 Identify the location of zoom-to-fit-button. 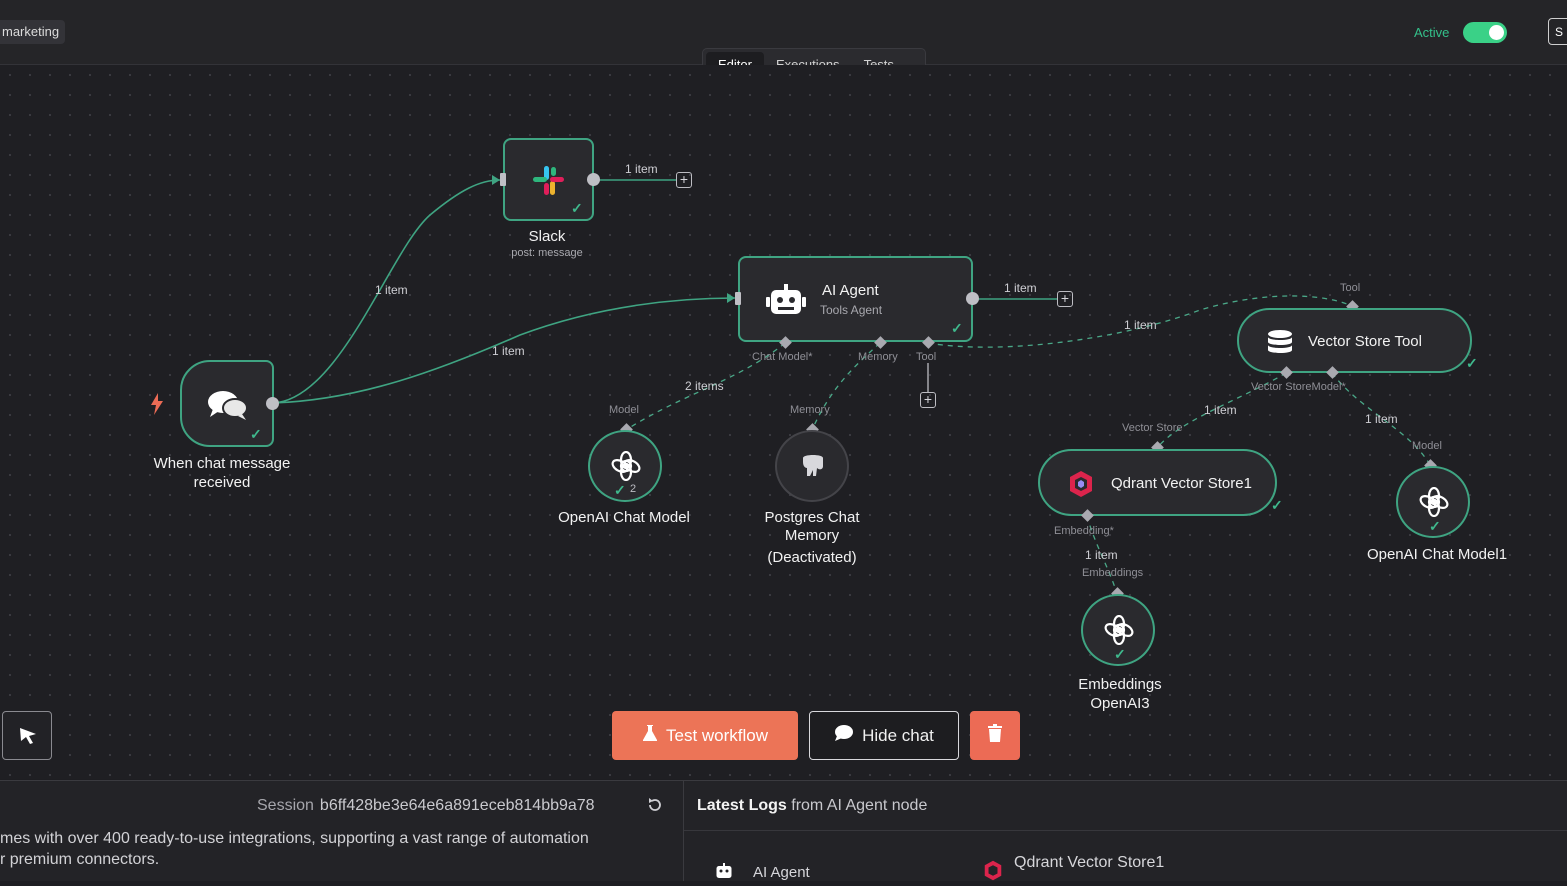
(27, 735).